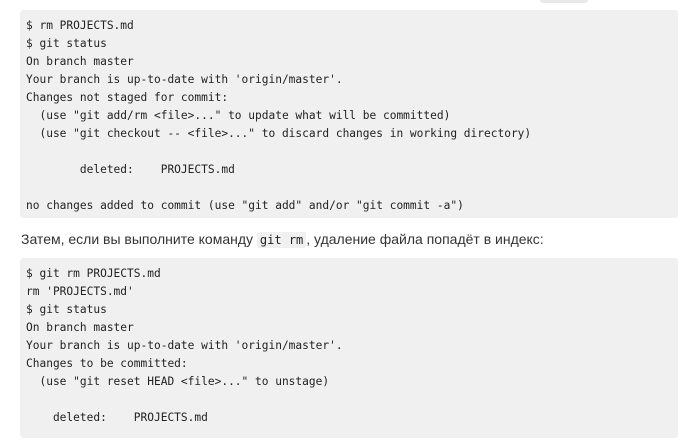 This screenshot has height=441, width=694. What do you see at coordinates (107, 363) in the screenshot?
I see `code-line: Changes to be committed:` at bounding box center [107, 363].